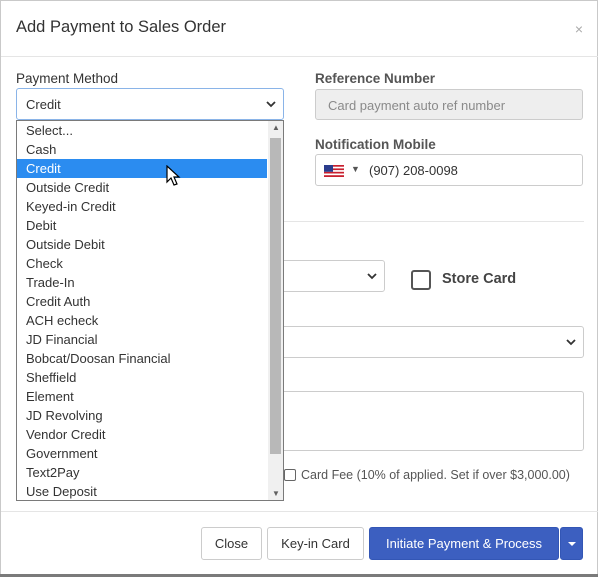 Image resolution: width=598 pixels, height=577 pixels. I want to click on dropdown-option: JD Revolving, so click(142, 415).